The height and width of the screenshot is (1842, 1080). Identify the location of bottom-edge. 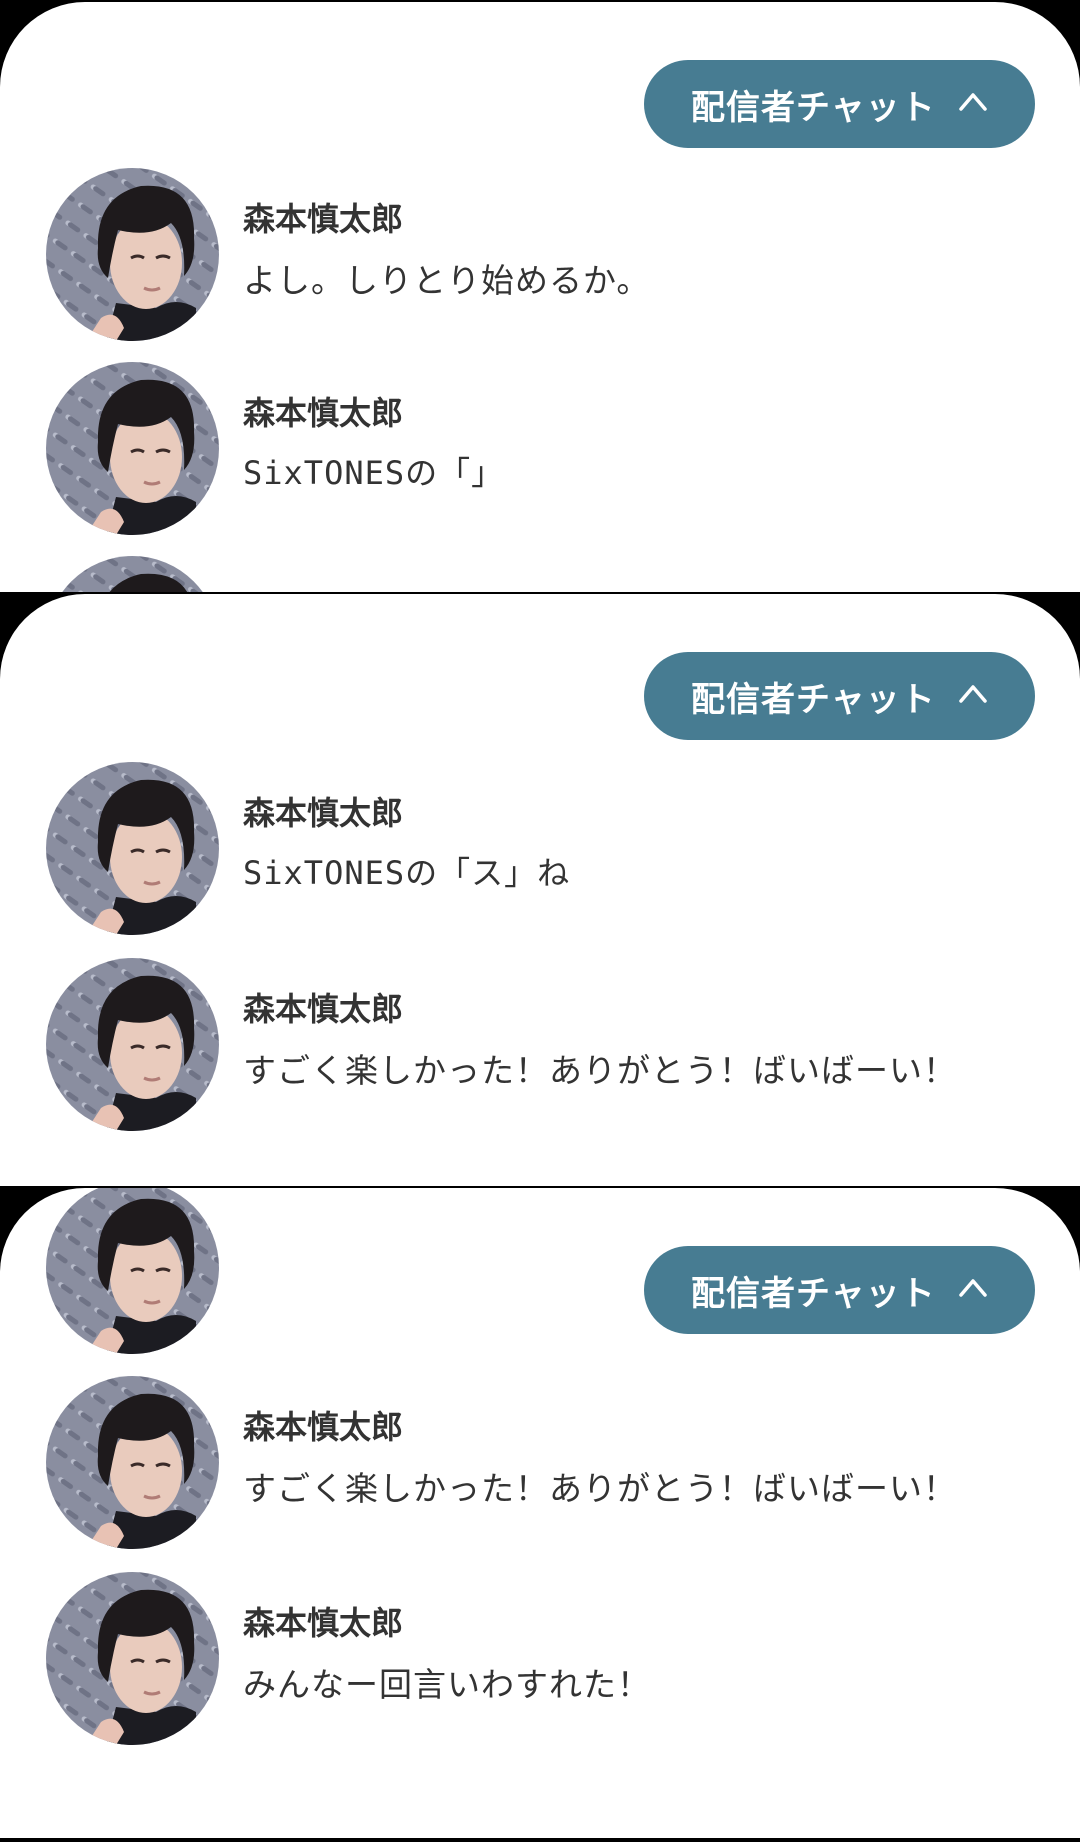
(540, 1840).